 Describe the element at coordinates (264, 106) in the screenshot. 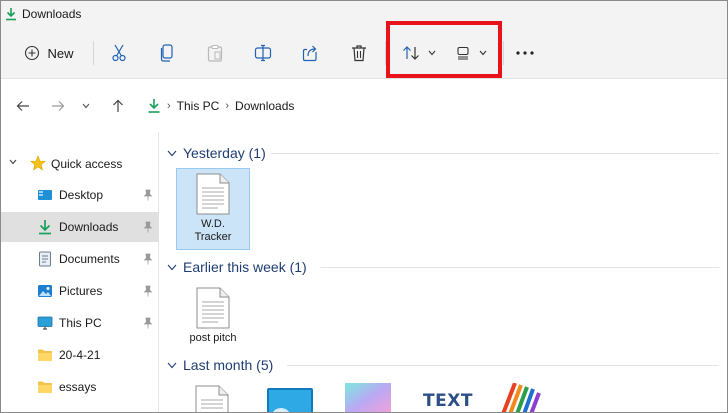

I see `breadcrumb-downloads: Downloads` at that location.